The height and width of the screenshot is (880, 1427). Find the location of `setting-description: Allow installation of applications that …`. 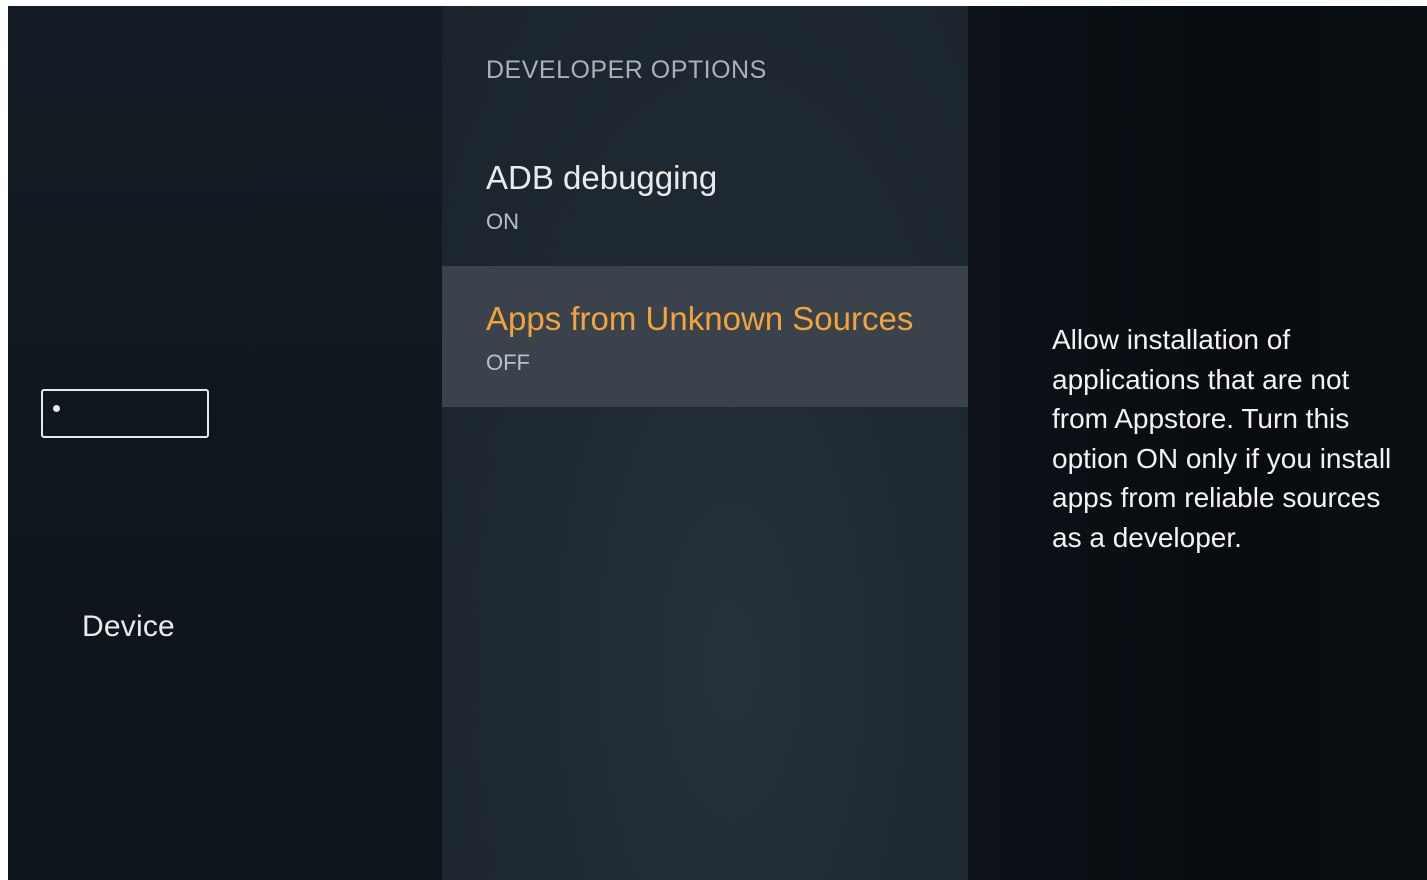

setting-description: Allow installation of applications that … is located at coordinates (1222, 438).